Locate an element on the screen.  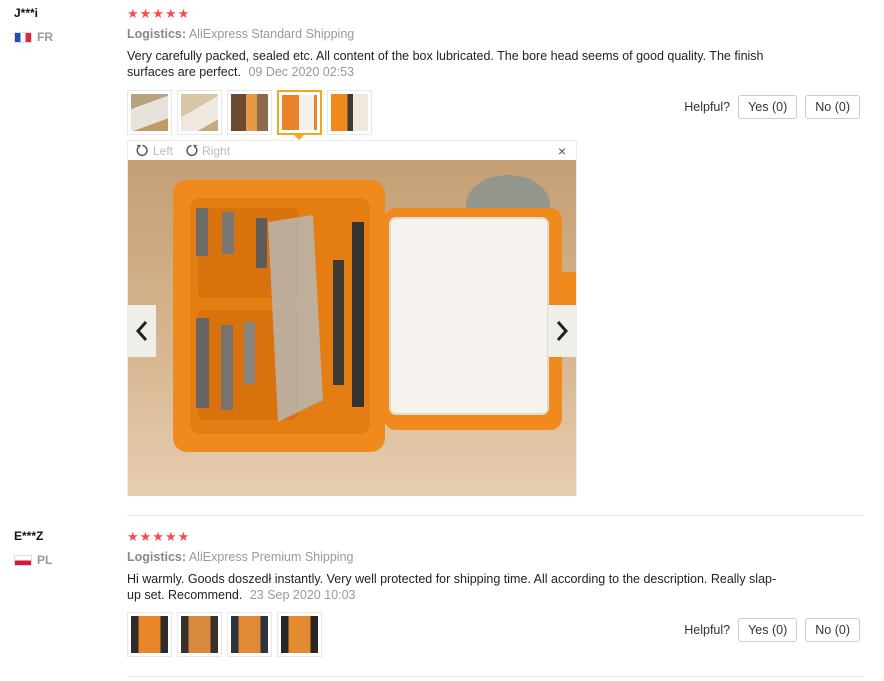
chevron-left-icon is located at coordinates (141, 331).